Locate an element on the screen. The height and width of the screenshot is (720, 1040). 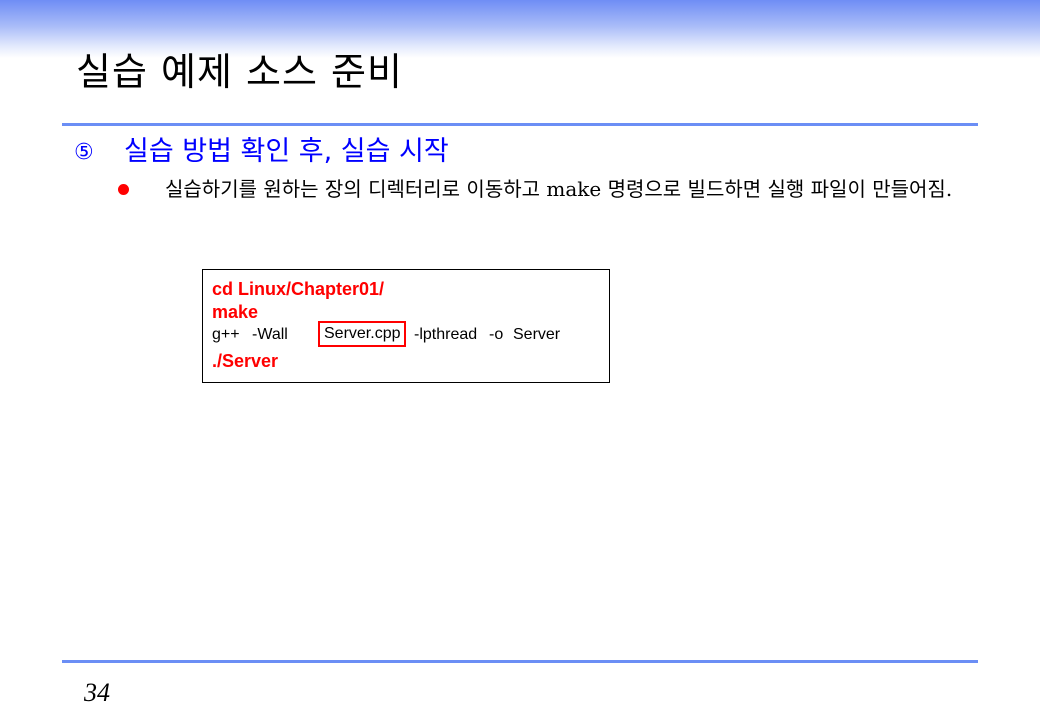
title-divider is located at coordinates (520, 124).